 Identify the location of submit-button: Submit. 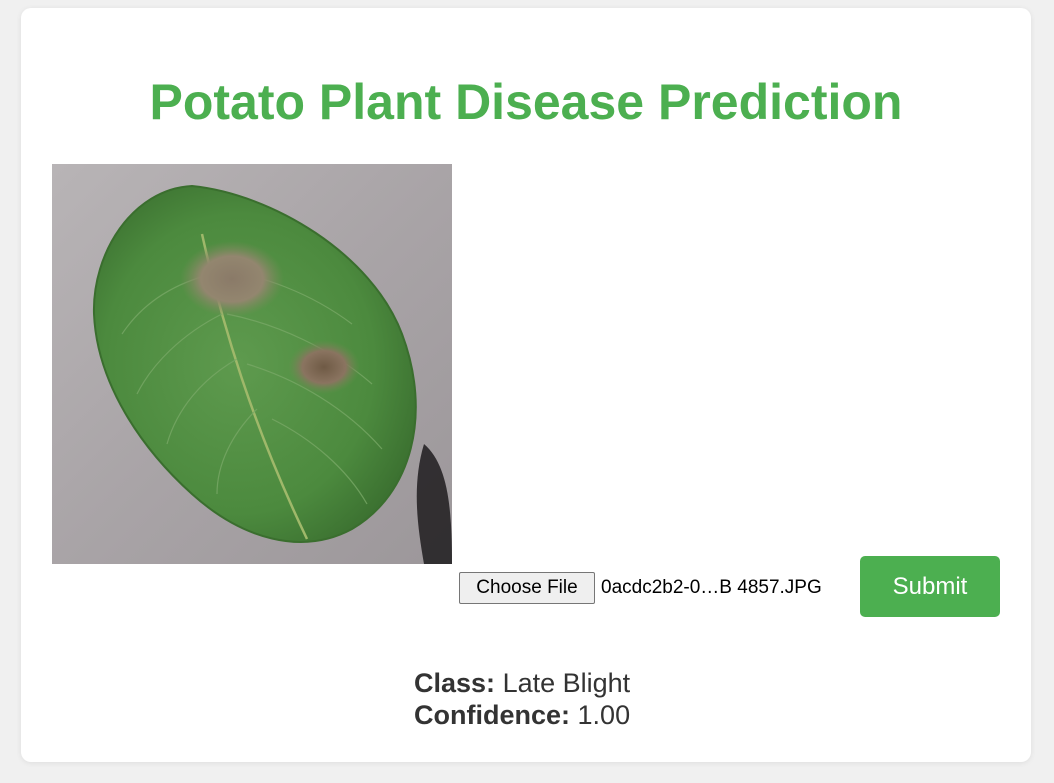
(930, 586).